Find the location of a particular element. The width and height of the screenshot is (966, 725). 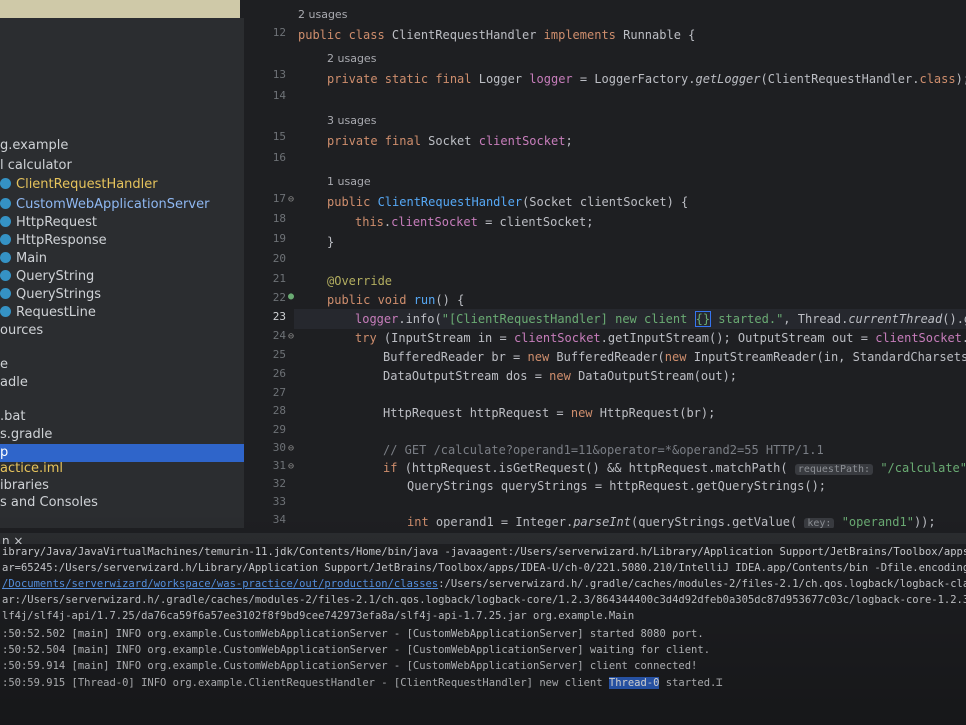

highlighted-thread-name: Thread-0 is located at coordinates (634, 683).